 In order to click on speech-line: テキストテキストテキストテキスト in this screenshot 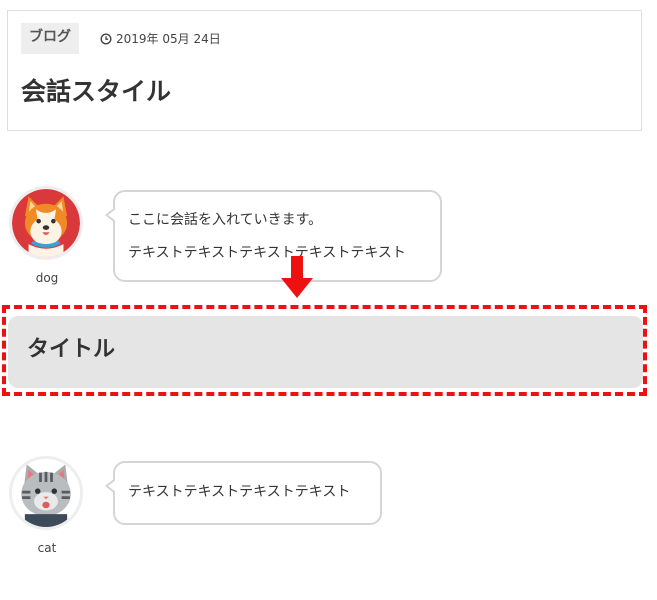, I will do `click(239, 492)`.